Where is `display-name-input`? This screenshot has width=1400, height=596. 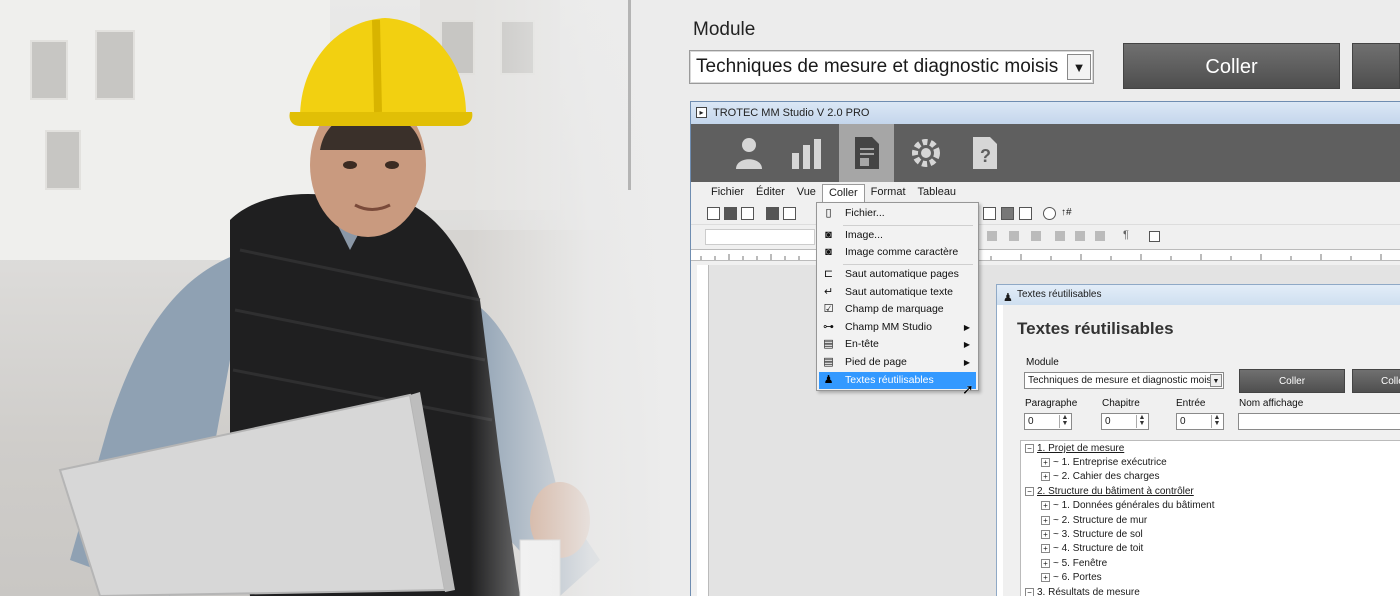
display-name-input is located at coordinates (1319, 421).